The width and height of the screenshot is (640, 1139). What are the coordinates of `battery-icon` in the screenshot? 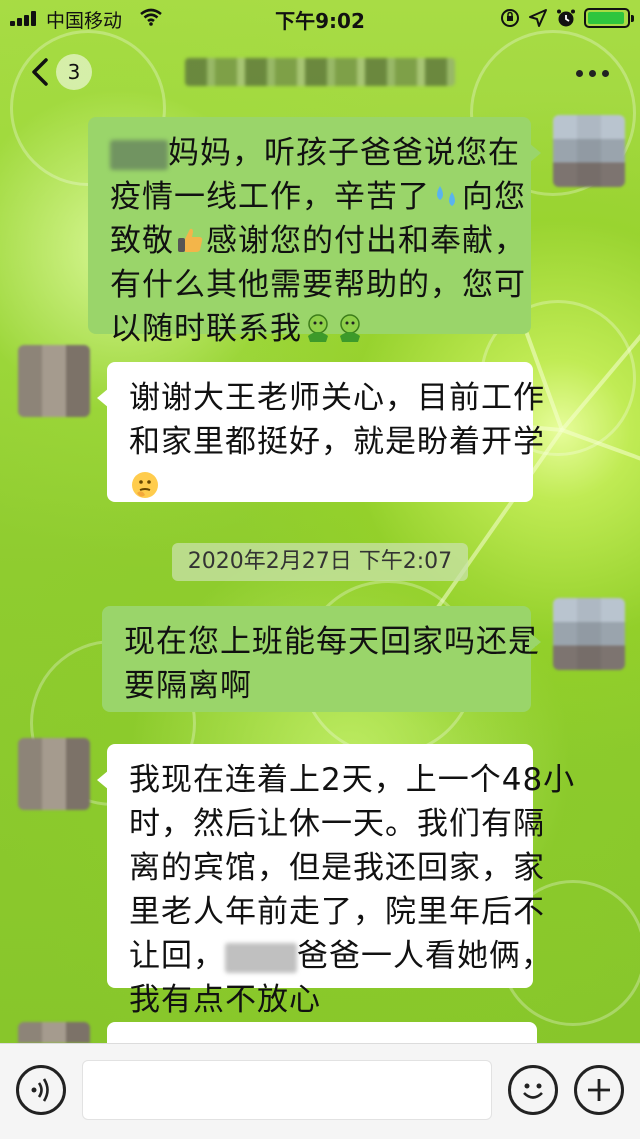 It's located at (609, 18).